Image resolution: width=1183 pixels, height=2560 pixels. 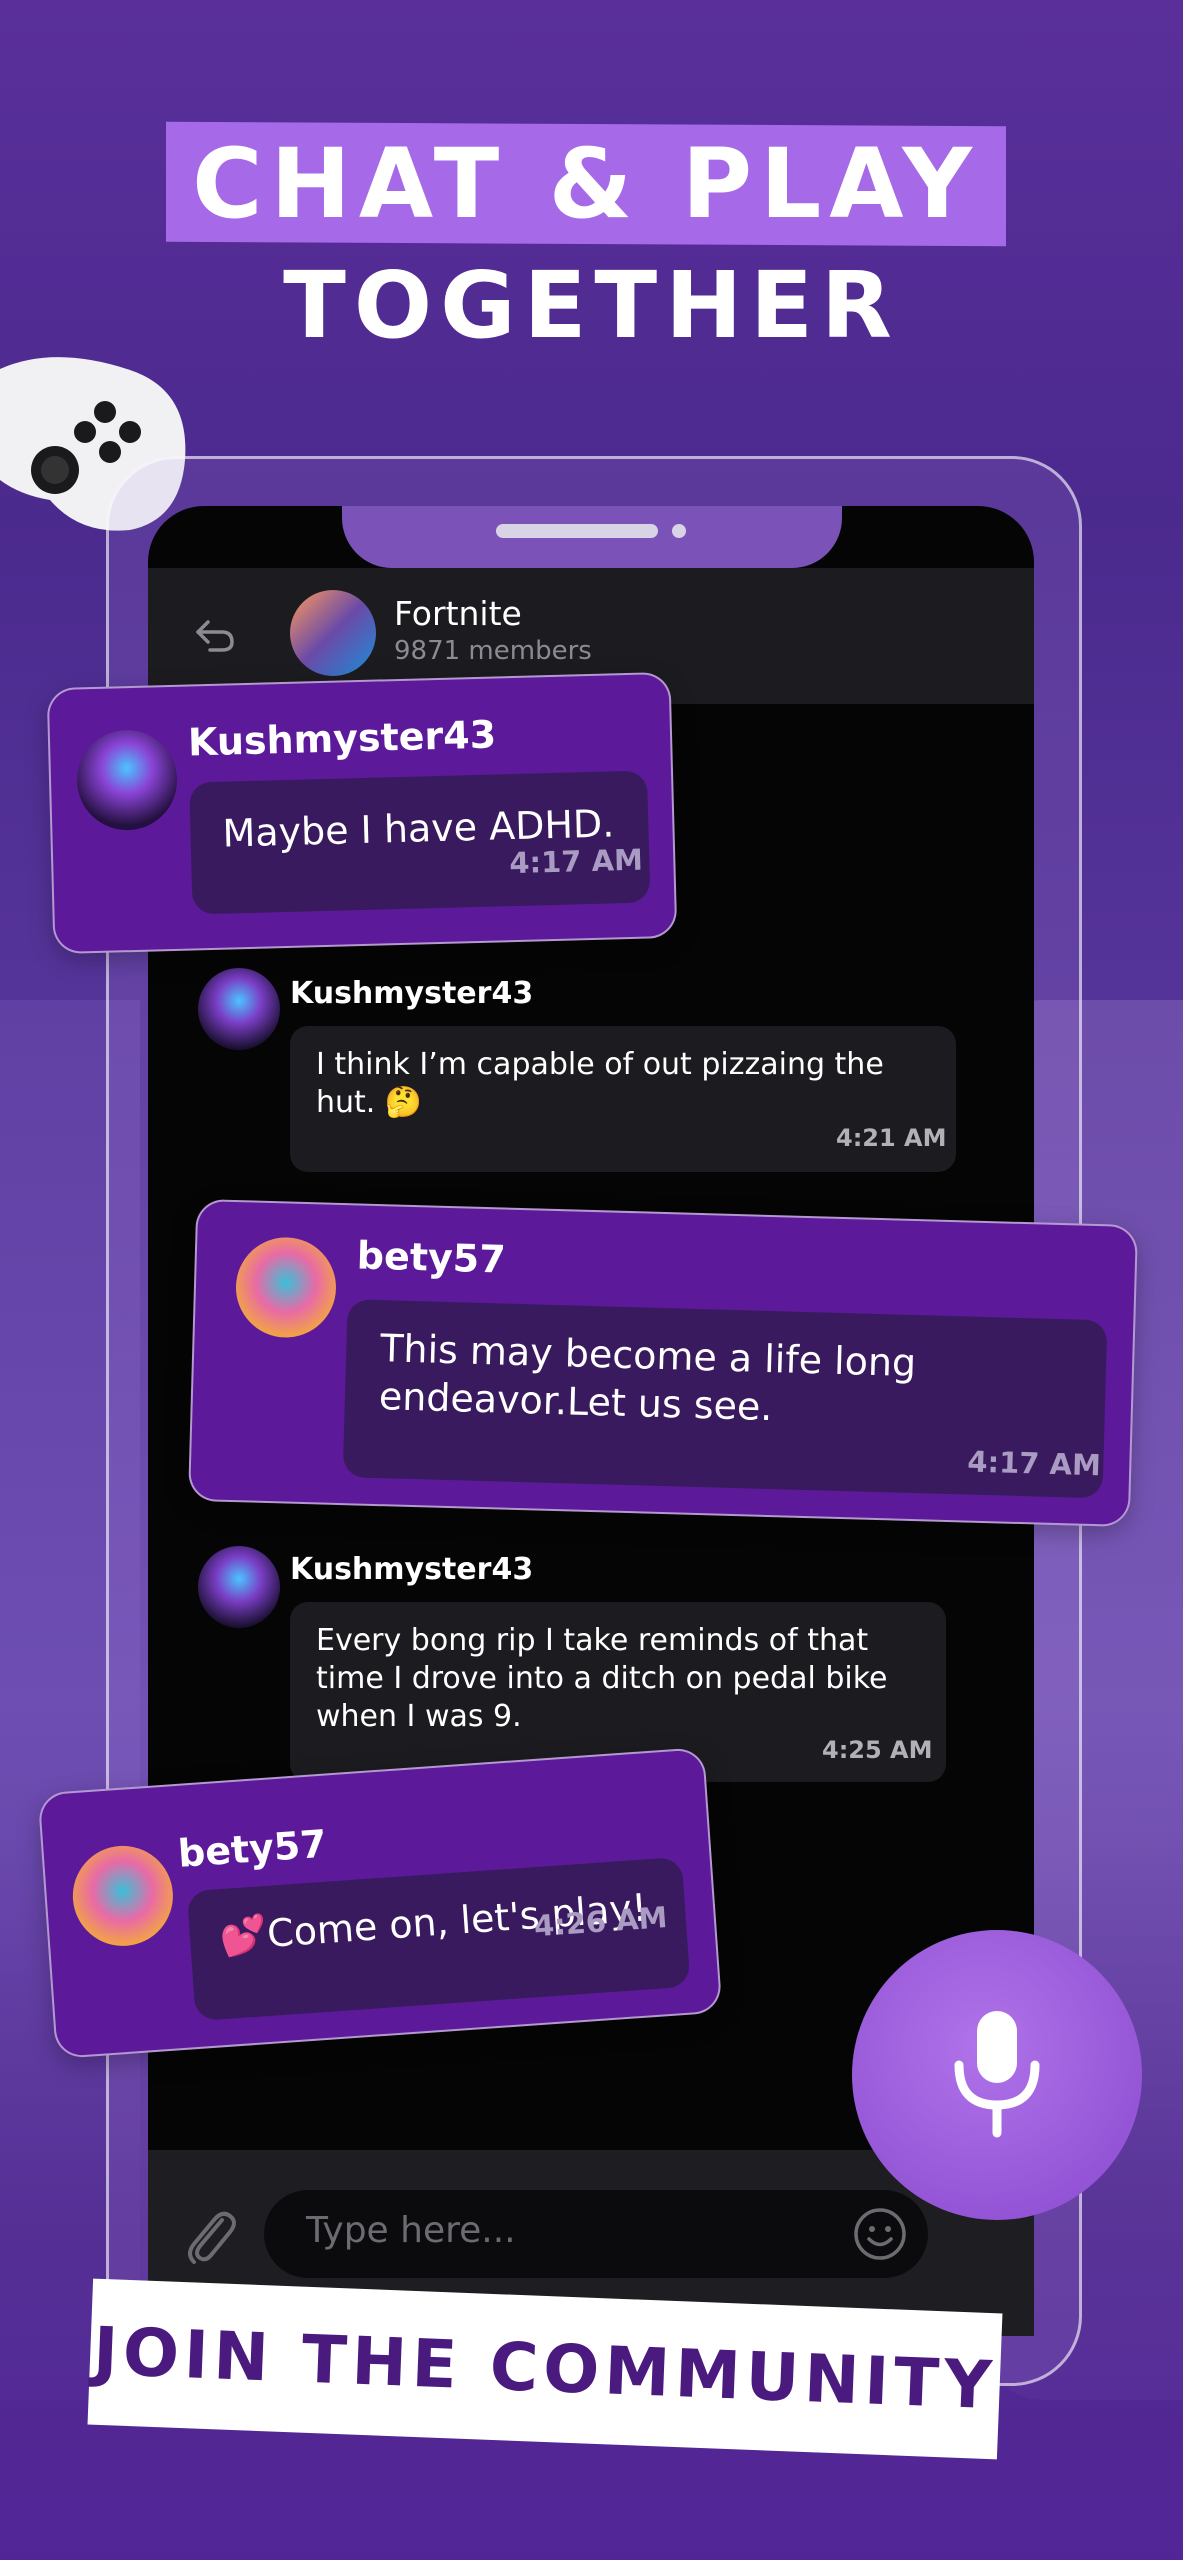 What do you see at coordinates (380, 1903) in the screenshot?
I see `featured-message-card: bety57 💕Come on, let's play! 4:26 AM` at bounding box center [380, 1903].